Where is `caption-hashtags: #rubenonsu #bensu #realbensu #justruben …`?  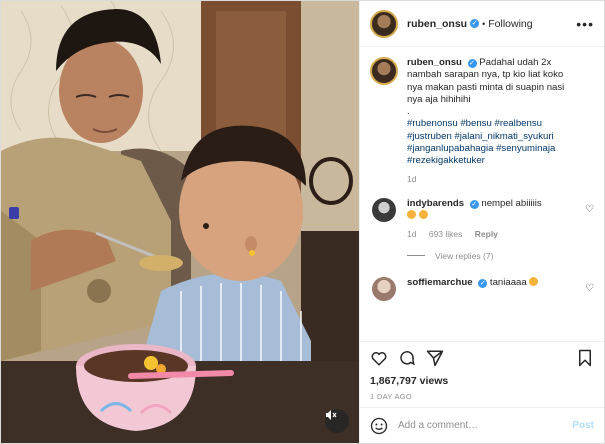 caption-hashtags: #rubenonsu #bensu #realbensu #justruben … is located at coordinates (492, 142).